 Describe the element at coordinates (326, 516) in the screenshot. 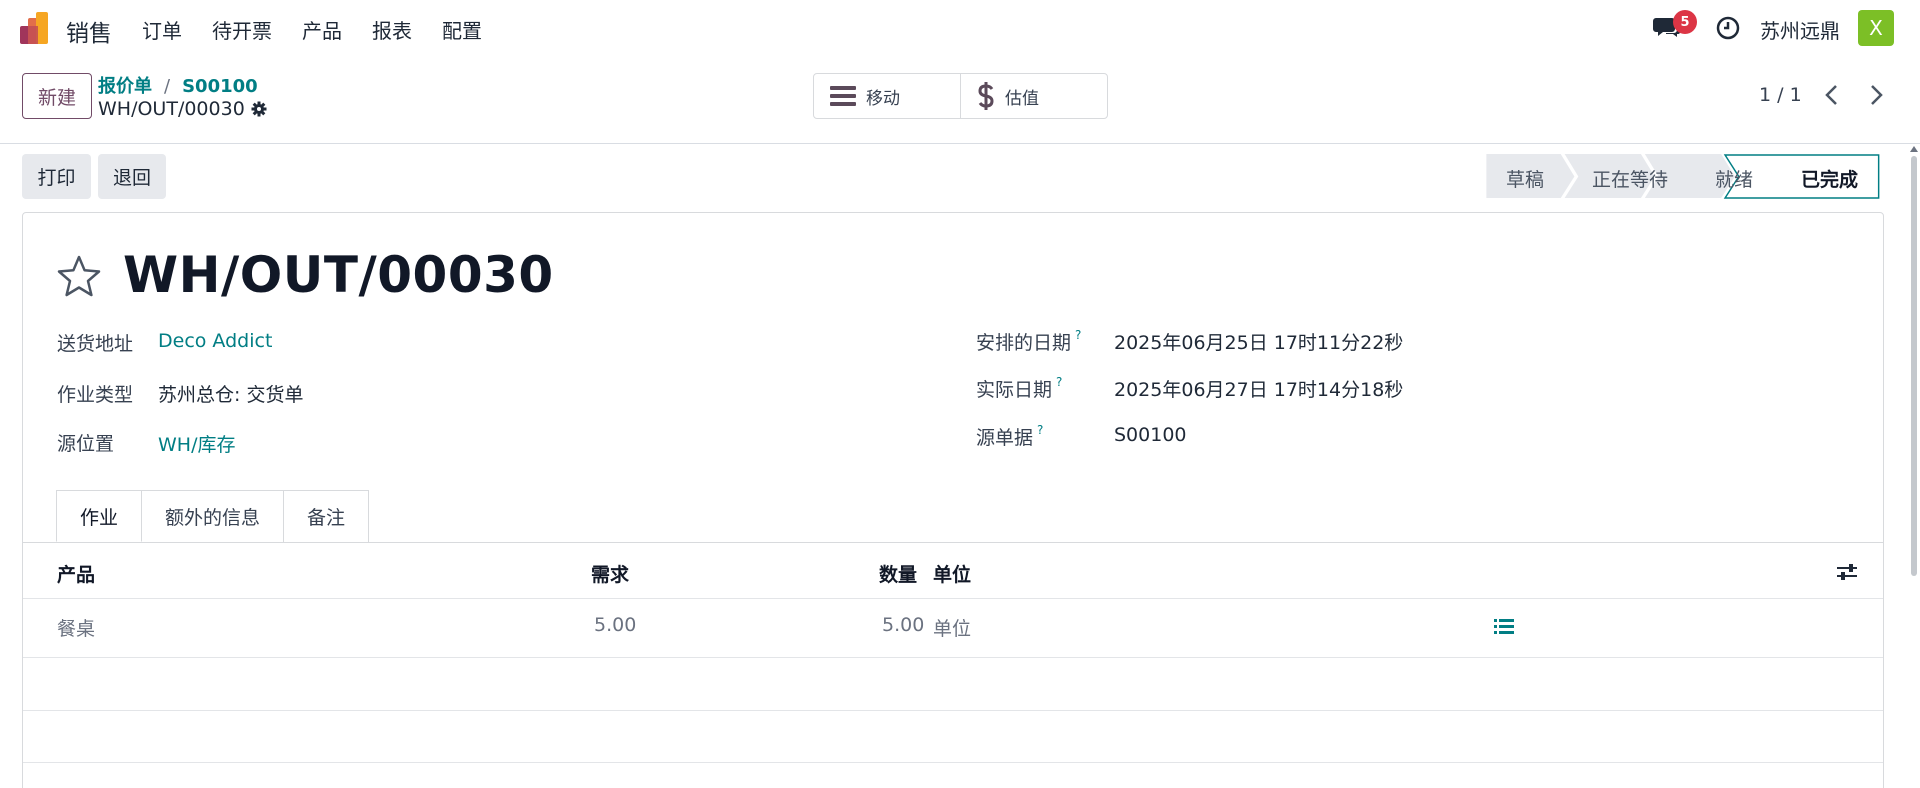

I see `tab-note: 备注` at that location.